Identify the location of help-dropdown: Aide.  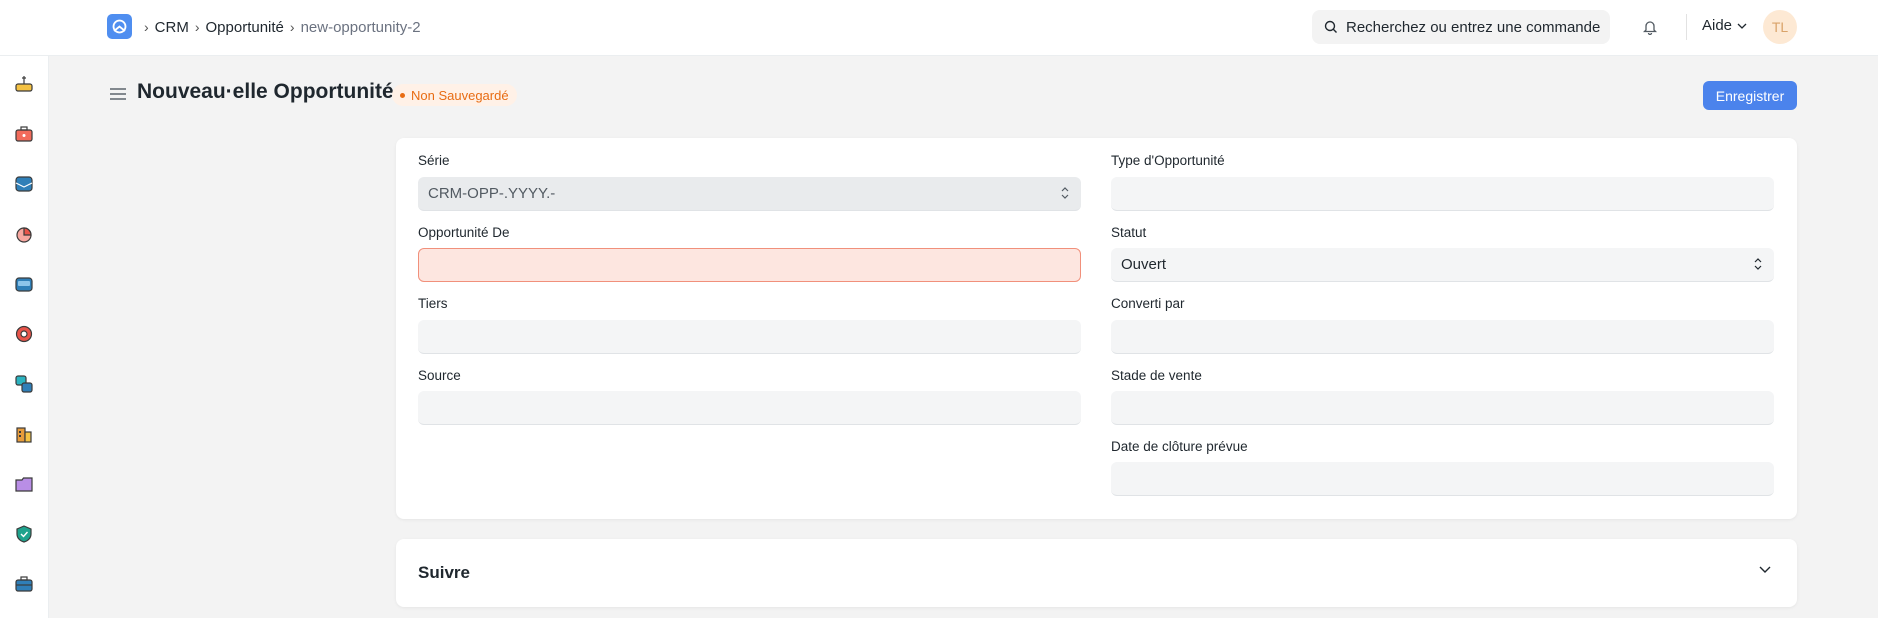
(1724, 25).